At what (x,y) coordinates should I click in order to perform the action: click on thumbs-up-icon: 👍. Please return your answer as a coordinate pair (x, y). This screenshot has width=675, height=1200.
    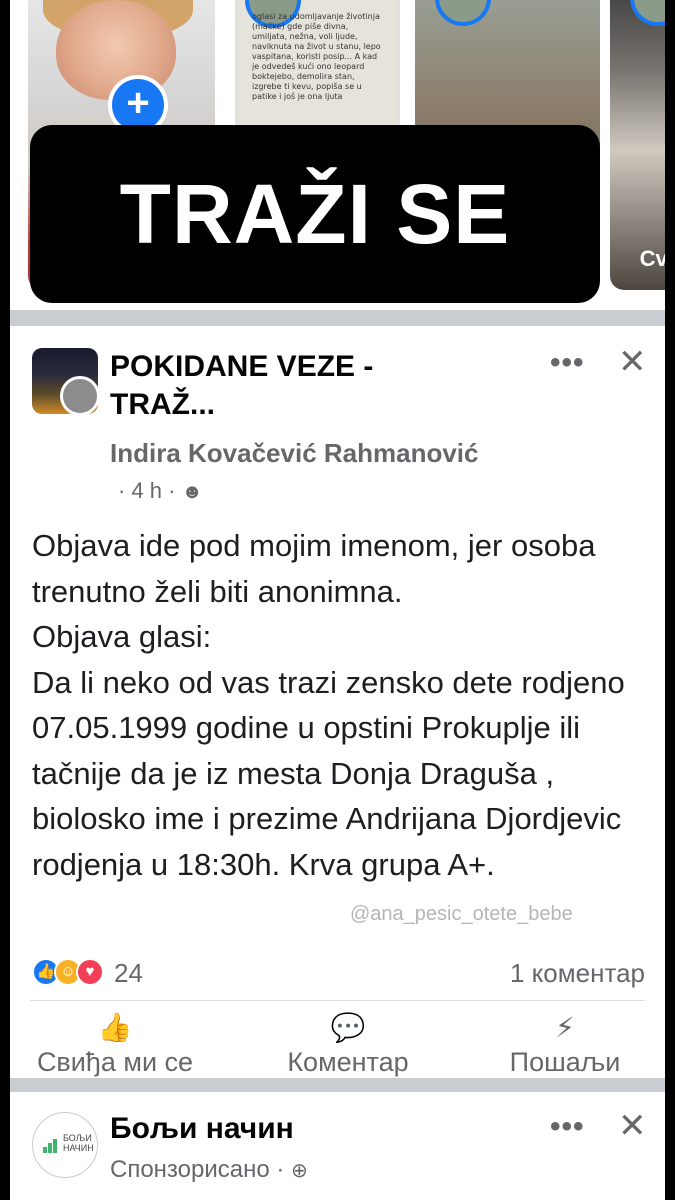
    Looking at the image, I should click on (115, 1027).